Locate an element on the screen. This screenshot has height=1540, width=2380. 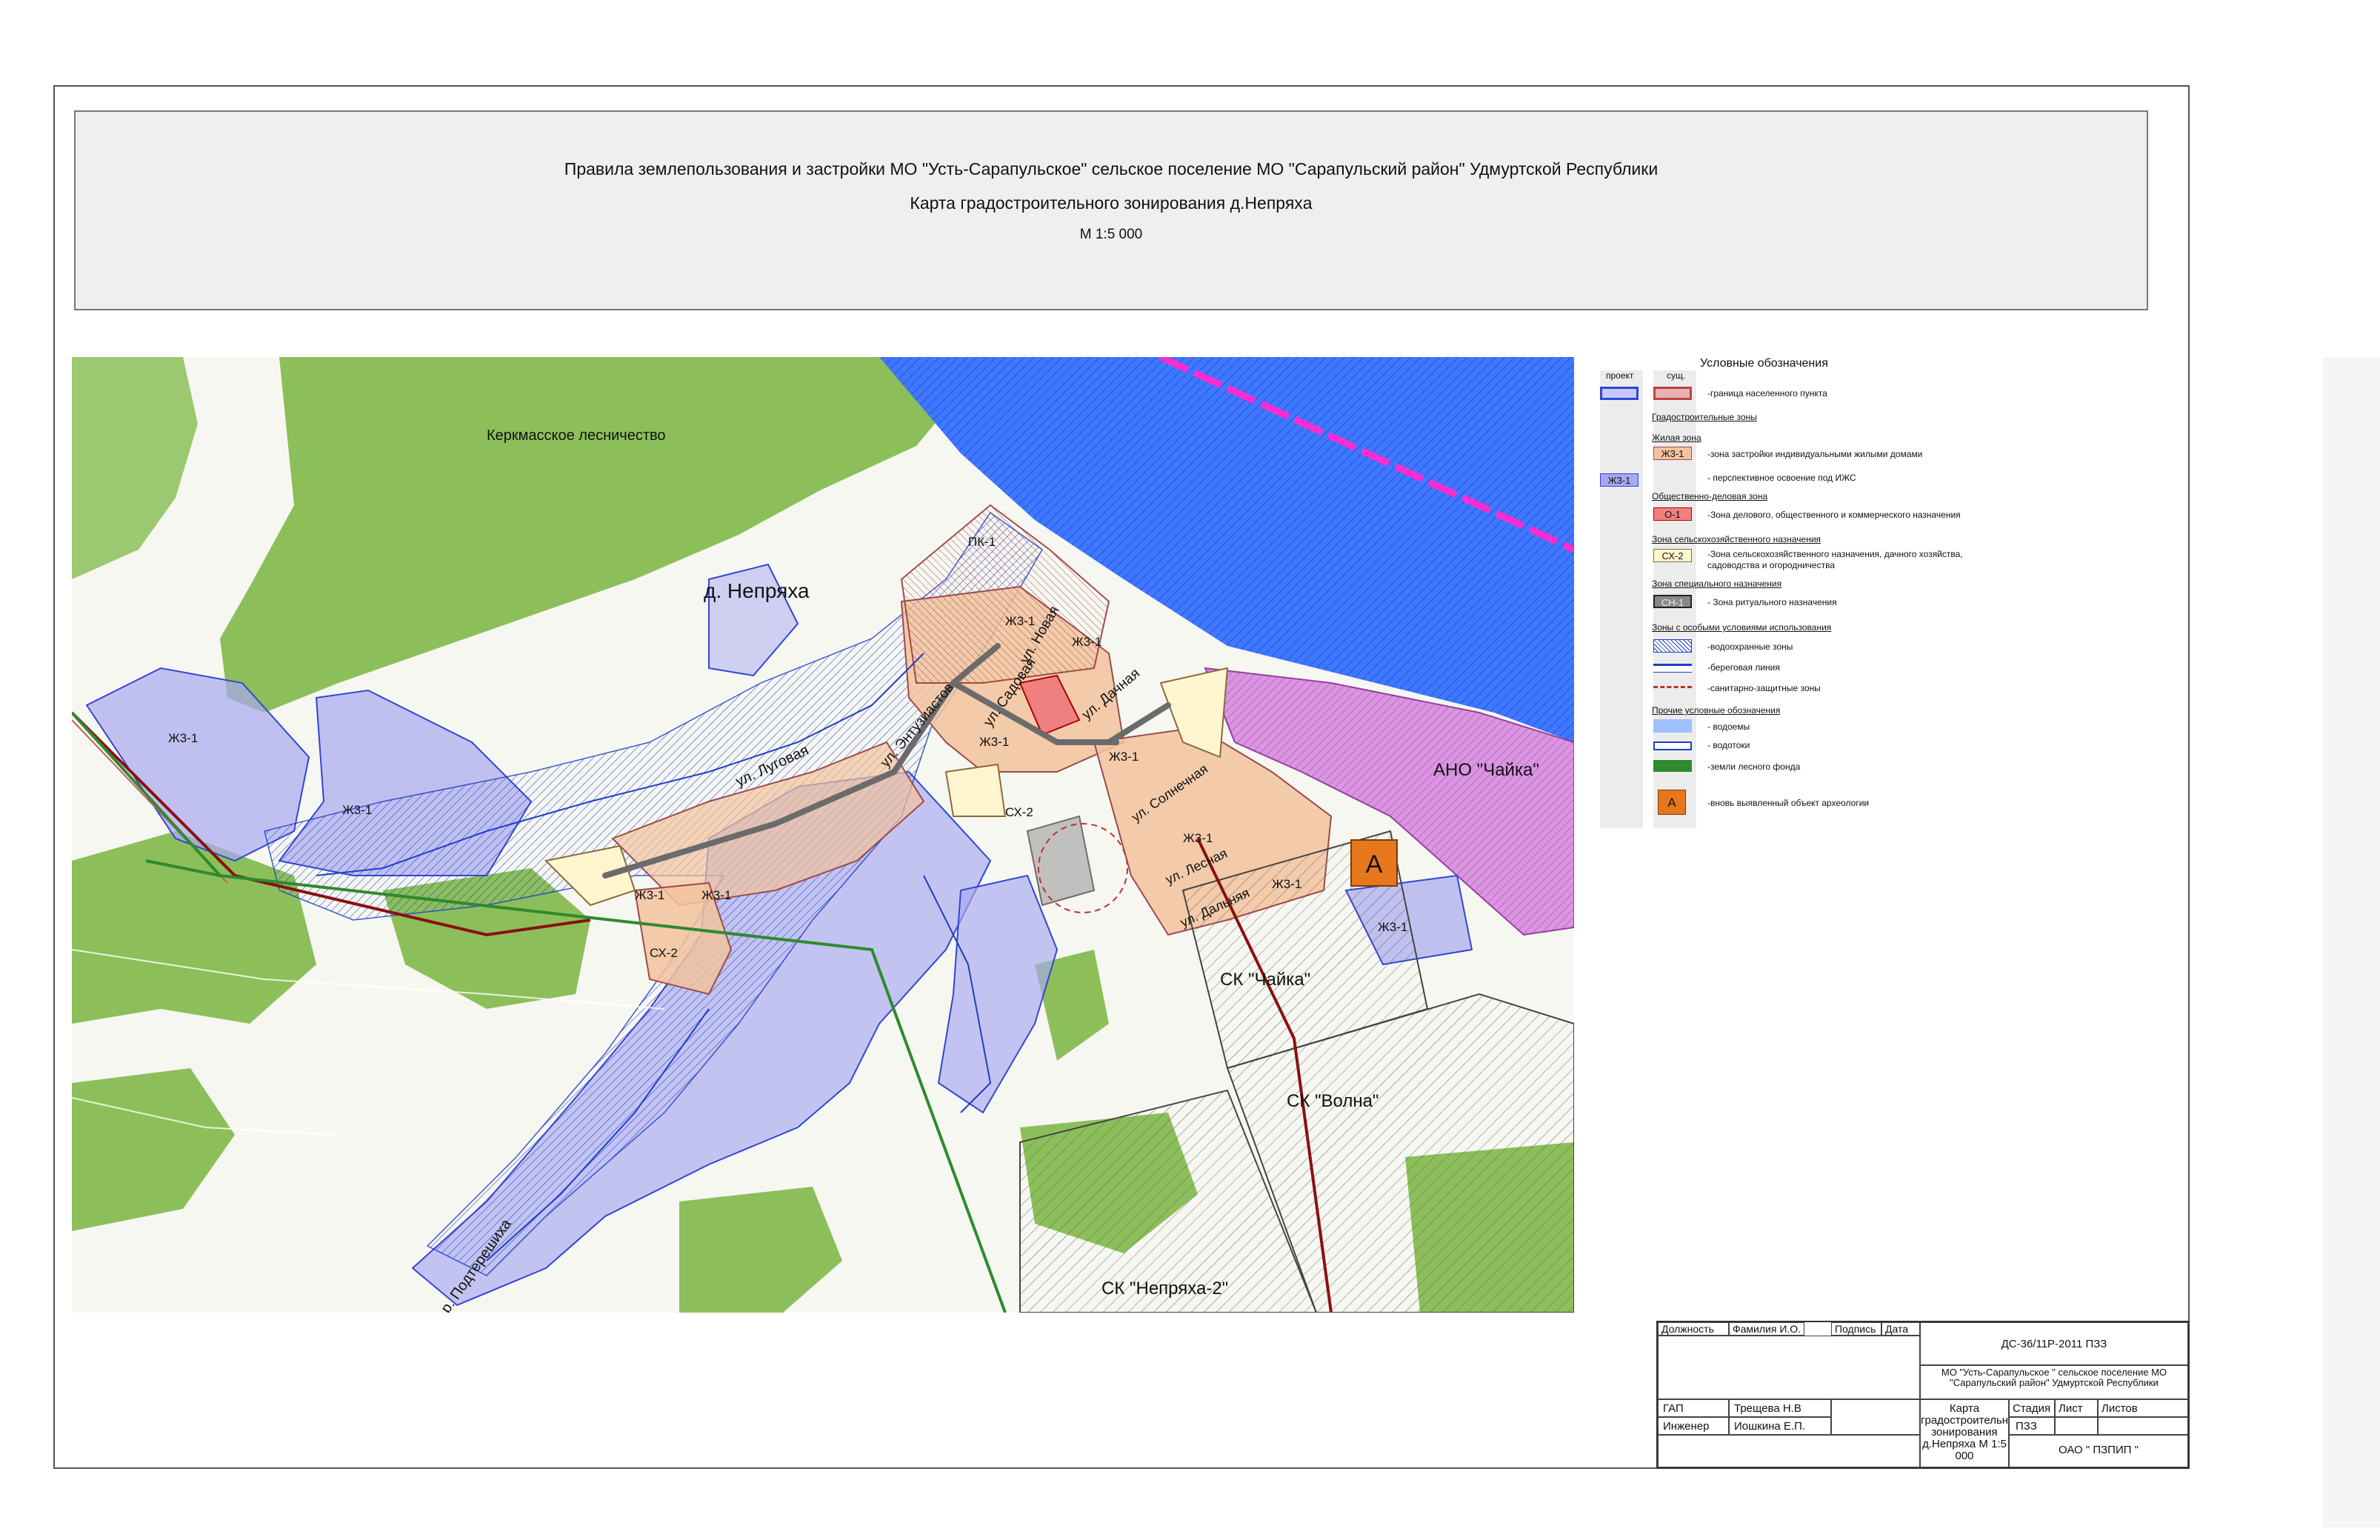
legend-section-other: Прочие условные обозначения is located at coordinates (1716, 710).